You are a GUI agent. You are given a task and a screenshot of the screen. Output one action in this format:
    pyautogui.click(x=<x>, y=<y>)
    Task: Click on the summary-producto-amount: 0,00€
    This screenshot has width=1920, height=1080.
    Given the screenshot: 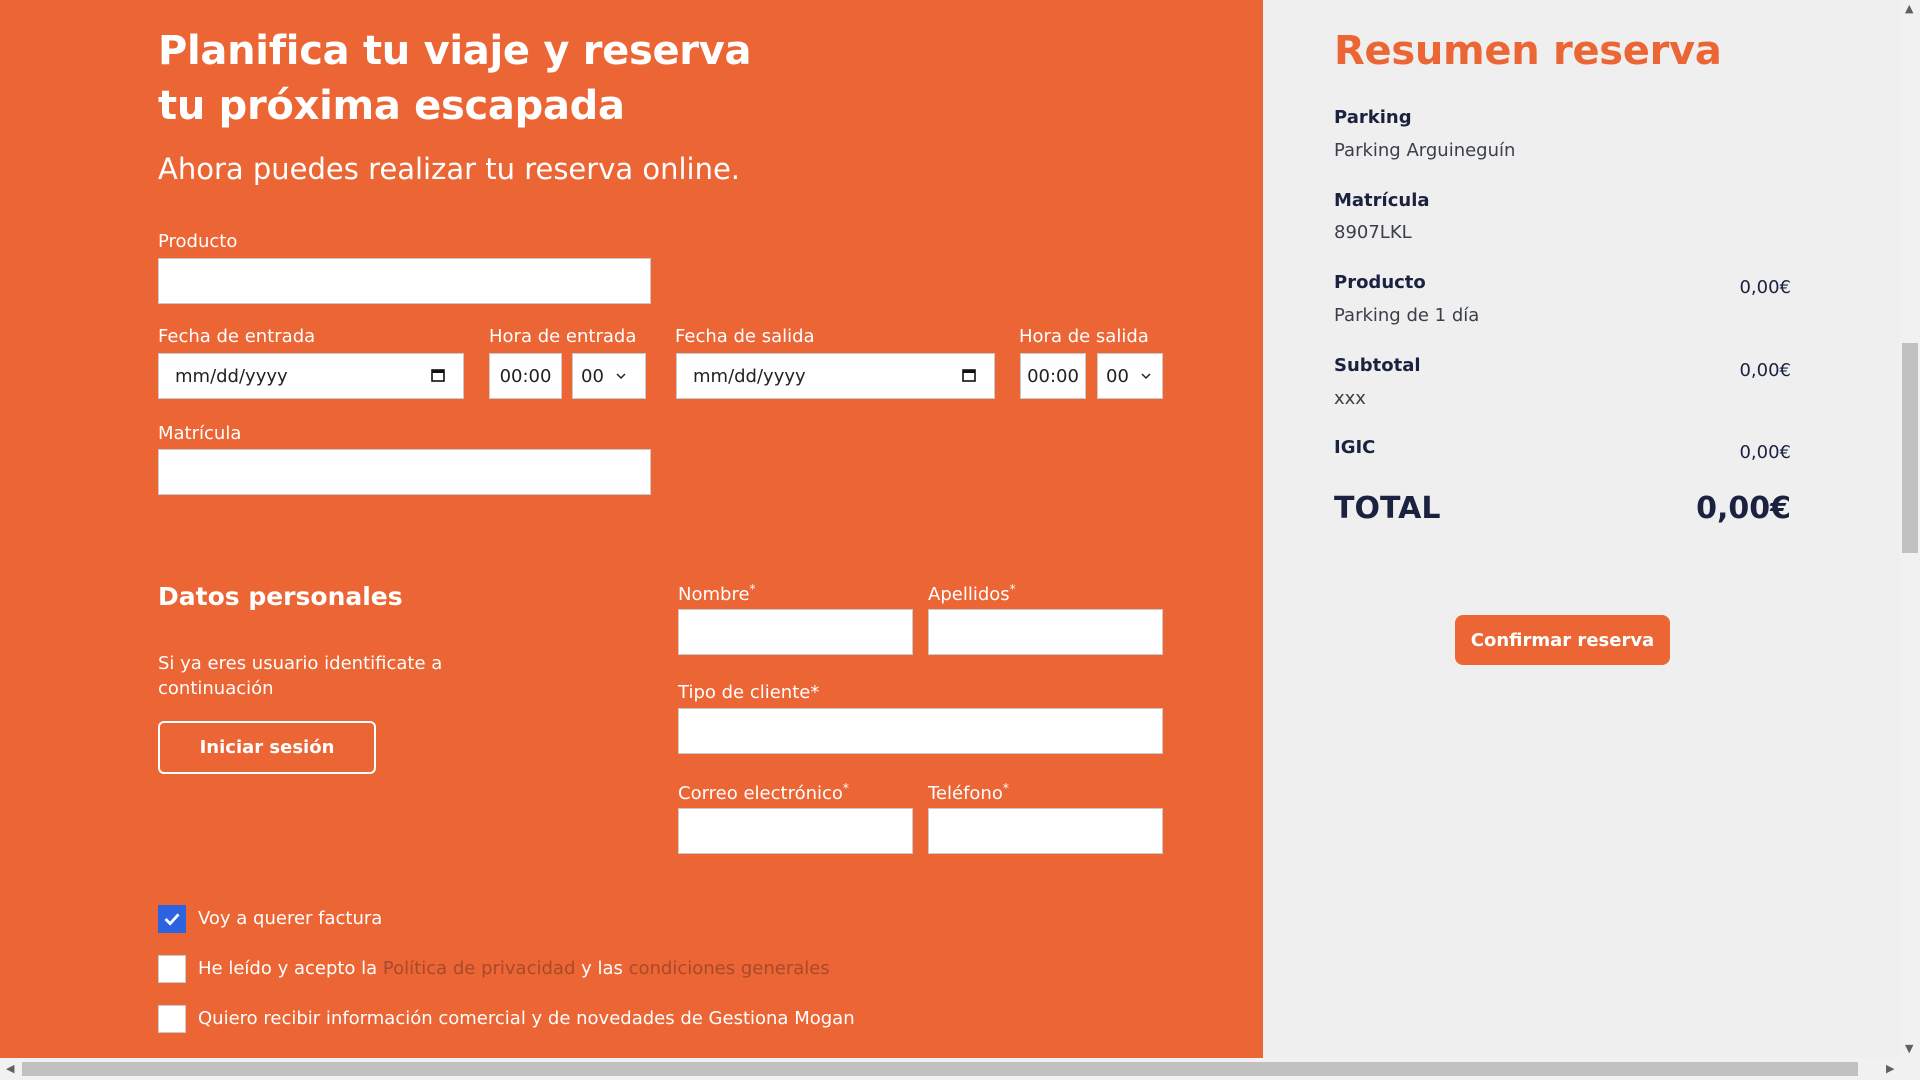 What is the action you would take?
    pyautogui.click(x=1765, y=287)
    